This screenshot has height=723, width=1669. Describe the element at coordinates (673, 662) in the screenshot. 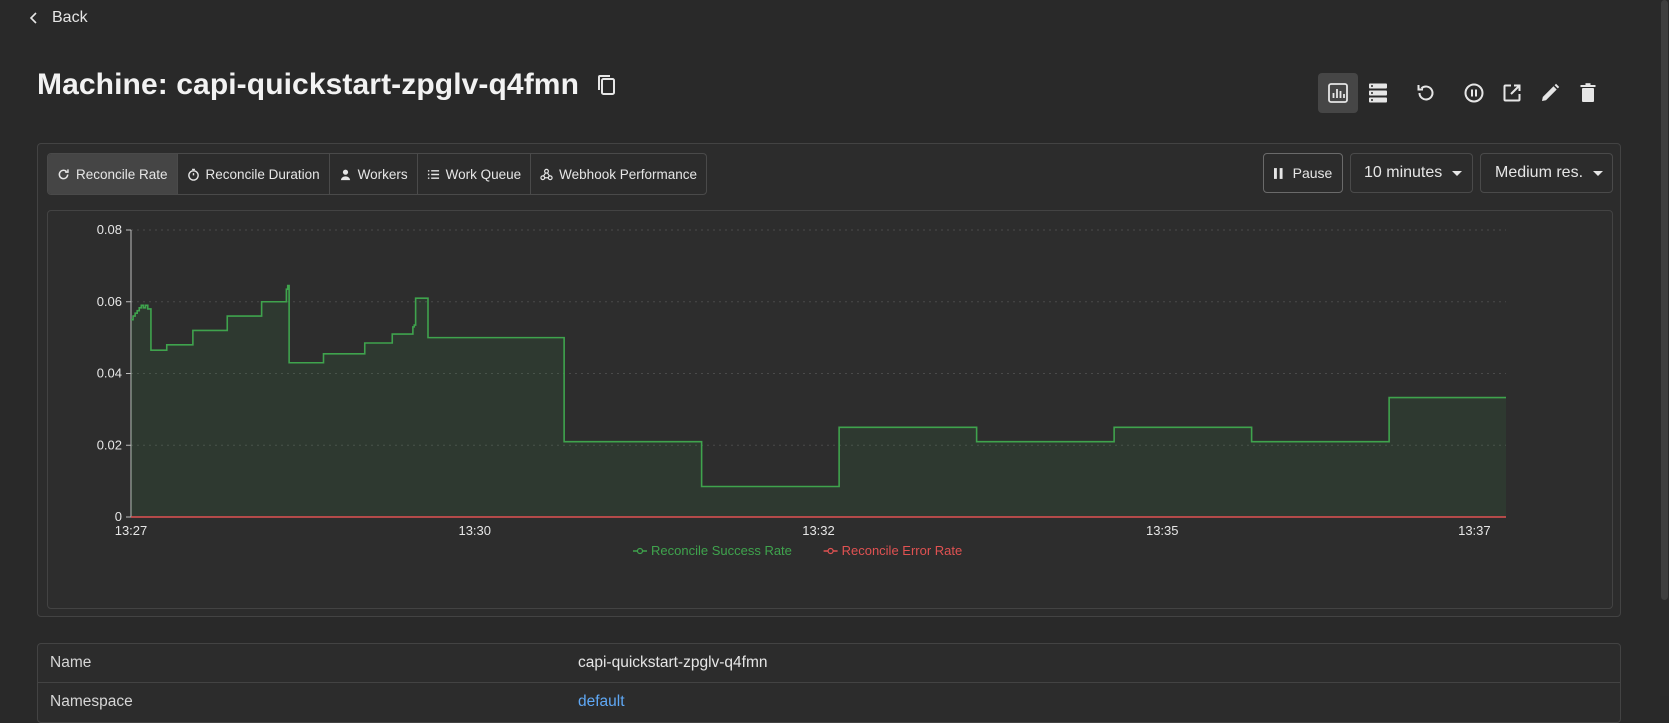

I see `row-value: capi-quickstart-zpglv-q4fmn` at that location.